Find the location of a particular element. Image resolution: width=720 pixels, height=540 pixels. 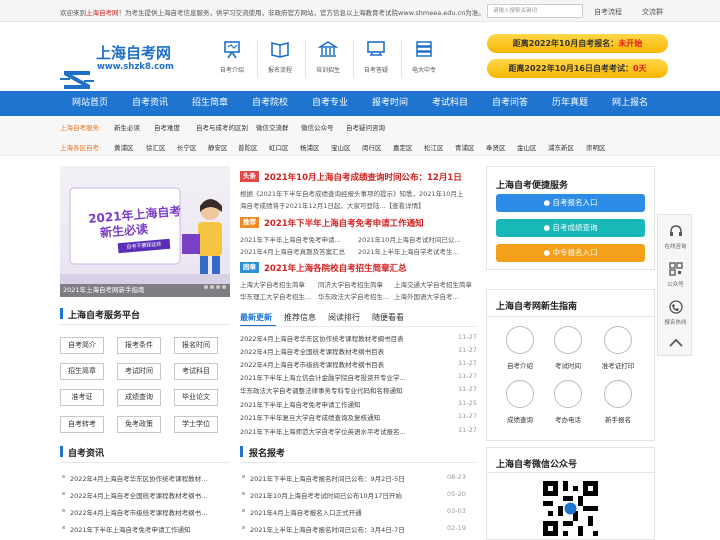

brochure-link: 上海大学自考招生简章 is located at coordinates (272, 284).